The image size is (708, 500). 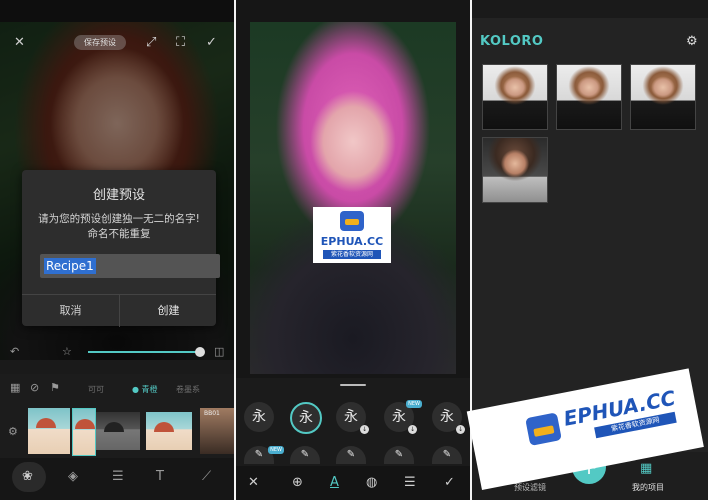 I want to click on save-preset-pill: 保存预设, so click(x=100, y=42).